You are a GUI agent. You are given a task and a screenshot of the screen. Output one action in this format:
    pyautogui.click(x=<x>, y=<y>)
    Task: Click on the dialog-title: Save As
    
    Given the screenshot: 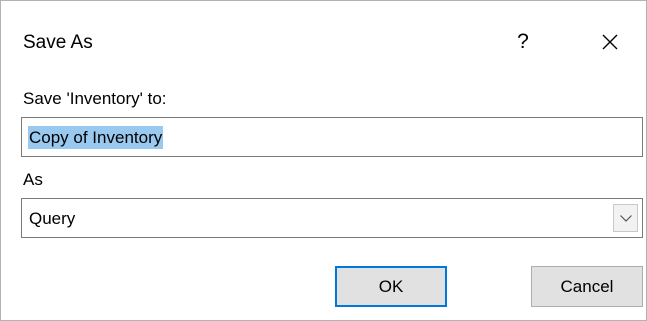 What is the action you would take?
    pyautogui.click(x=58, y=42)
    